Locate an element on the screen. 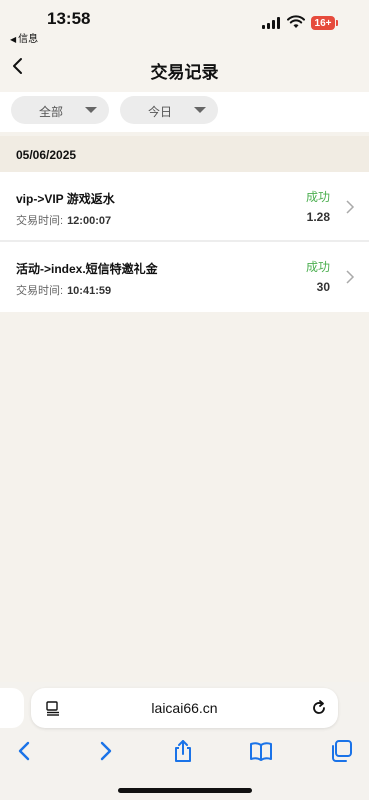 The image size is (369, 800). wifi-icon is located at coordinates (296, 21).